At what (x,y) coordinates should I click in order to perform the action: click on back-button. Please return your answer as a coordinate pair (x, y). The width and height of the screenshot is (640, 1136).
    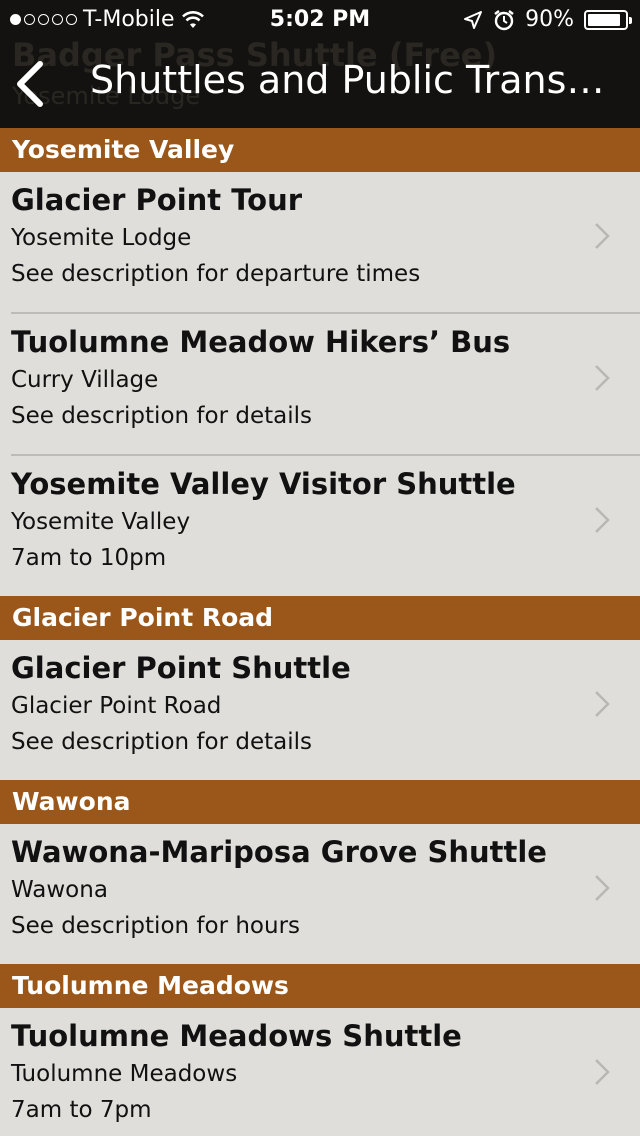
    Looking at the image, I should click on (32, 84).